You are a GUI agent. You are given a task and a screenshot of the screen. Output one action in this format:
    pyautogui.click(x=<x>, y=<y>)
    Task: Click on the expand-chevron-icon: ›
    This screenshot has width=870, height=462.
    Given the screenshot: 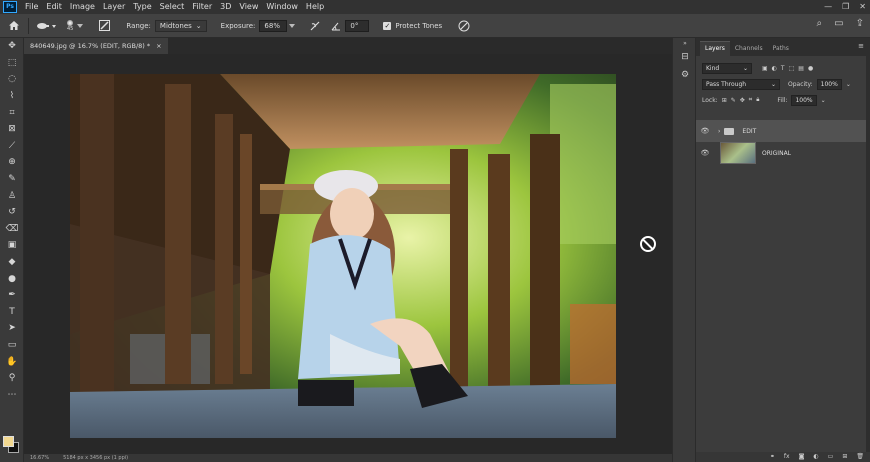 What is the action you would take?
    pyautogui.click(x=719, y=131)
    